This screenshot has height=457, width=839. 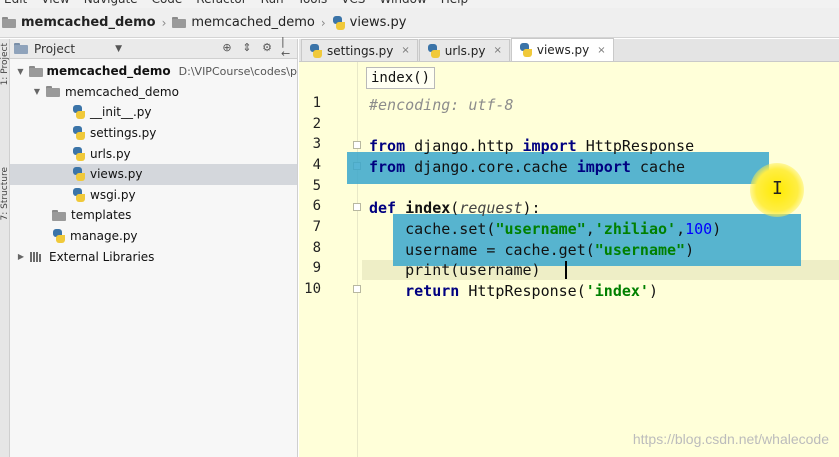 I want to click on tab-label: views.py, so click(x=563, y=50).